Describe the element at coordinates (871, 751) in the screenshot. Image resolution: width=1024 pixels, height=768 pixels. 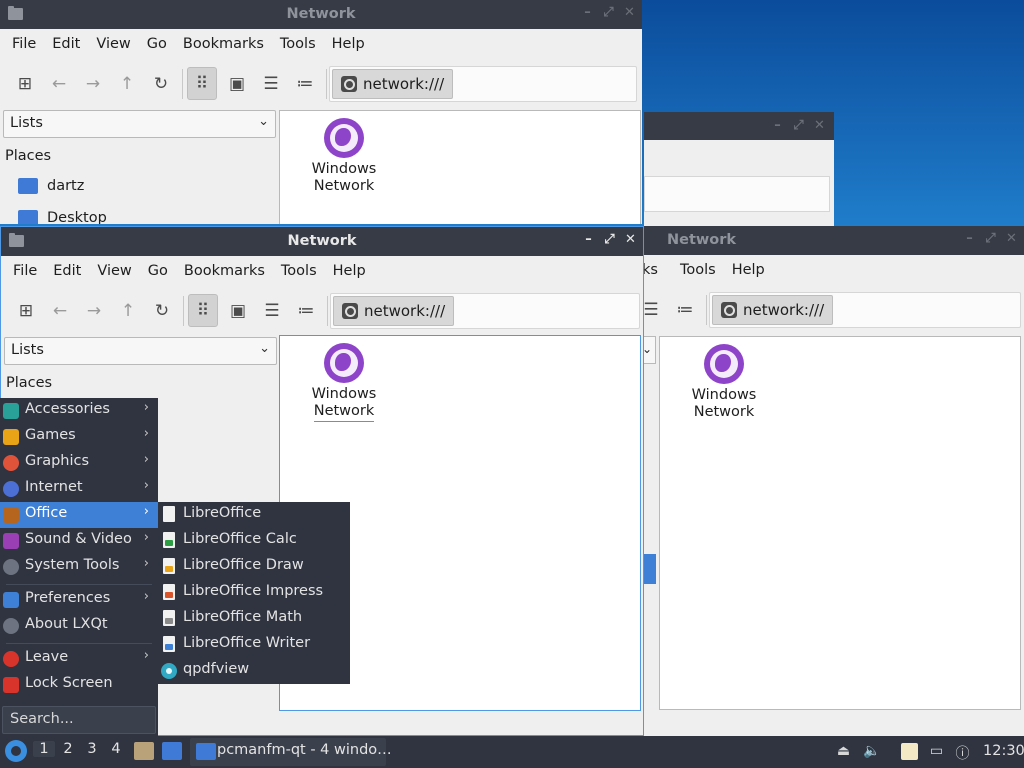
I see `volume-icon: 🔈` at that location.